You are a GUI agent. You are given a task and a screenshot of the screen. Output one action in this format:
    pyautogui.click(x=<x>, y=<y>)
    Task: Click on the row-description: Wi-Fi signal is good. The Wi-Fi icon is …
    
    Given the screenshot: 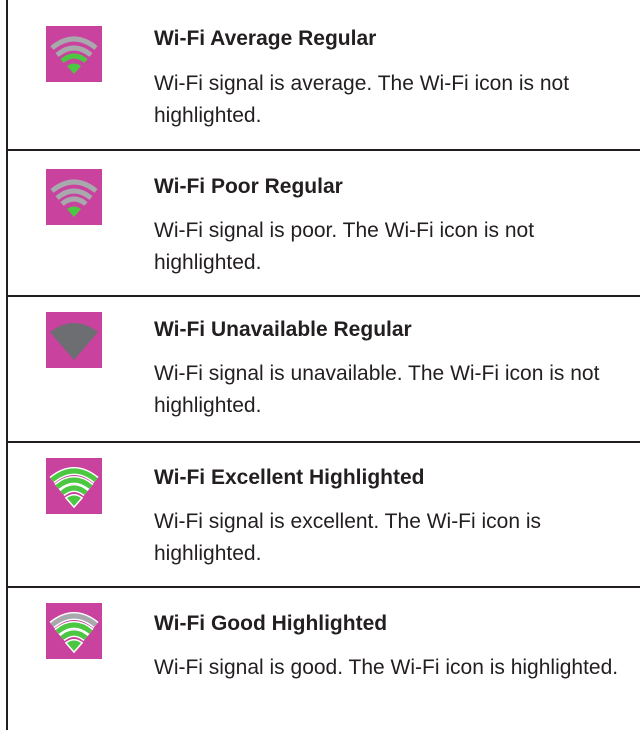 What is the action you would take?
    pyautogui.click(x=386, y=667)
    